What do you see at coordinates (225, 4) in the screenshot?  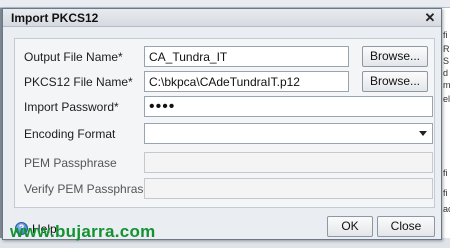 I see `background-window-top` at bounding box center [225, 4].